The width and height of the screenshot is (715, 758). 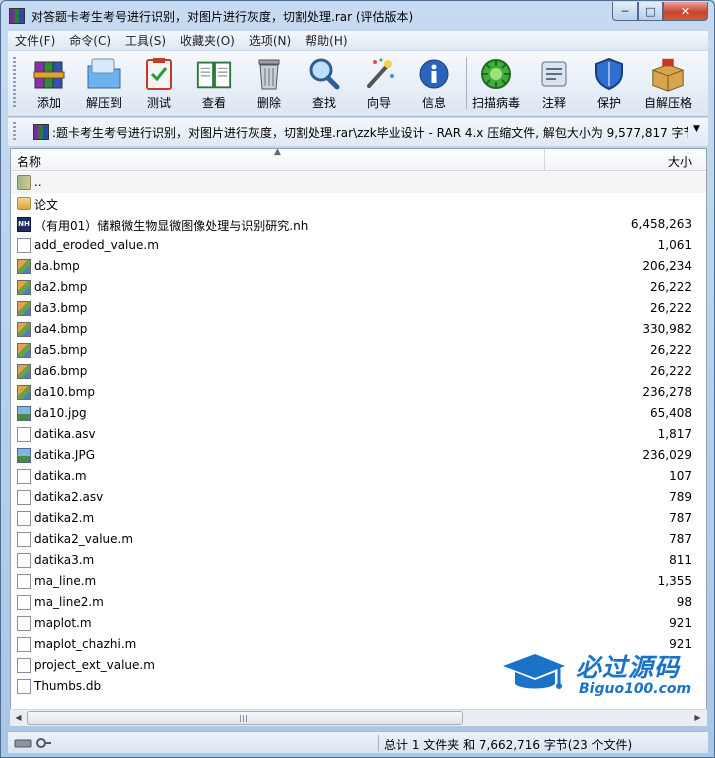 I want to click on status-summary: 总计 1 文件夹 和 7,662,716 字节(23 个文件), so click(x=508, y=745).